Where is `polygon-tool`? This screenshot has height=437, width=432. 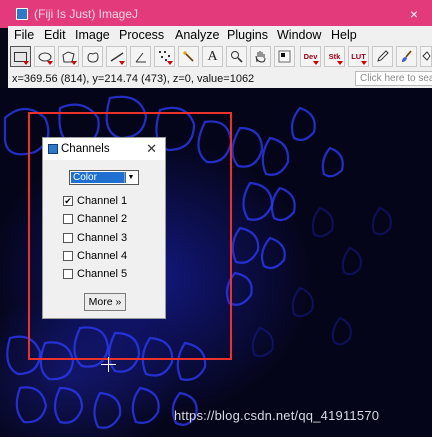 polygon-tool is located at coordinates (68, 56).